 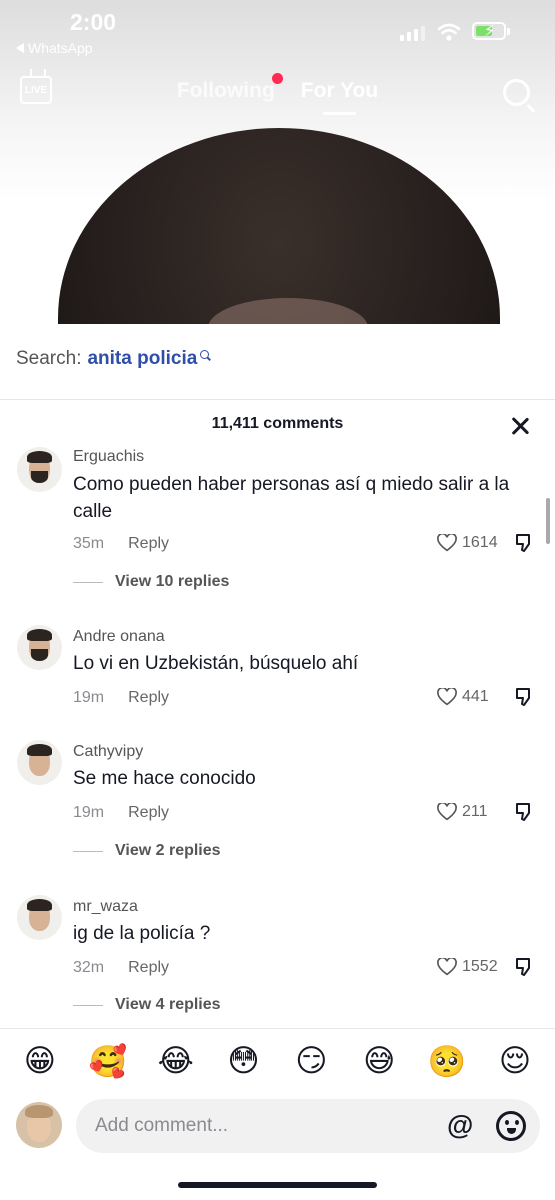 I want to click on comment-username: mr_waza, so click(x=105, y=907).